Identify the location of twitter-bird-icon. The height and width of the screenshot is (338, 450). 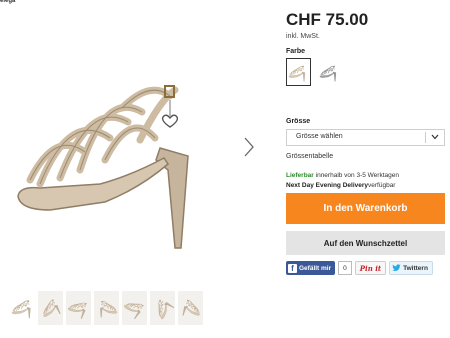
(396, 268).